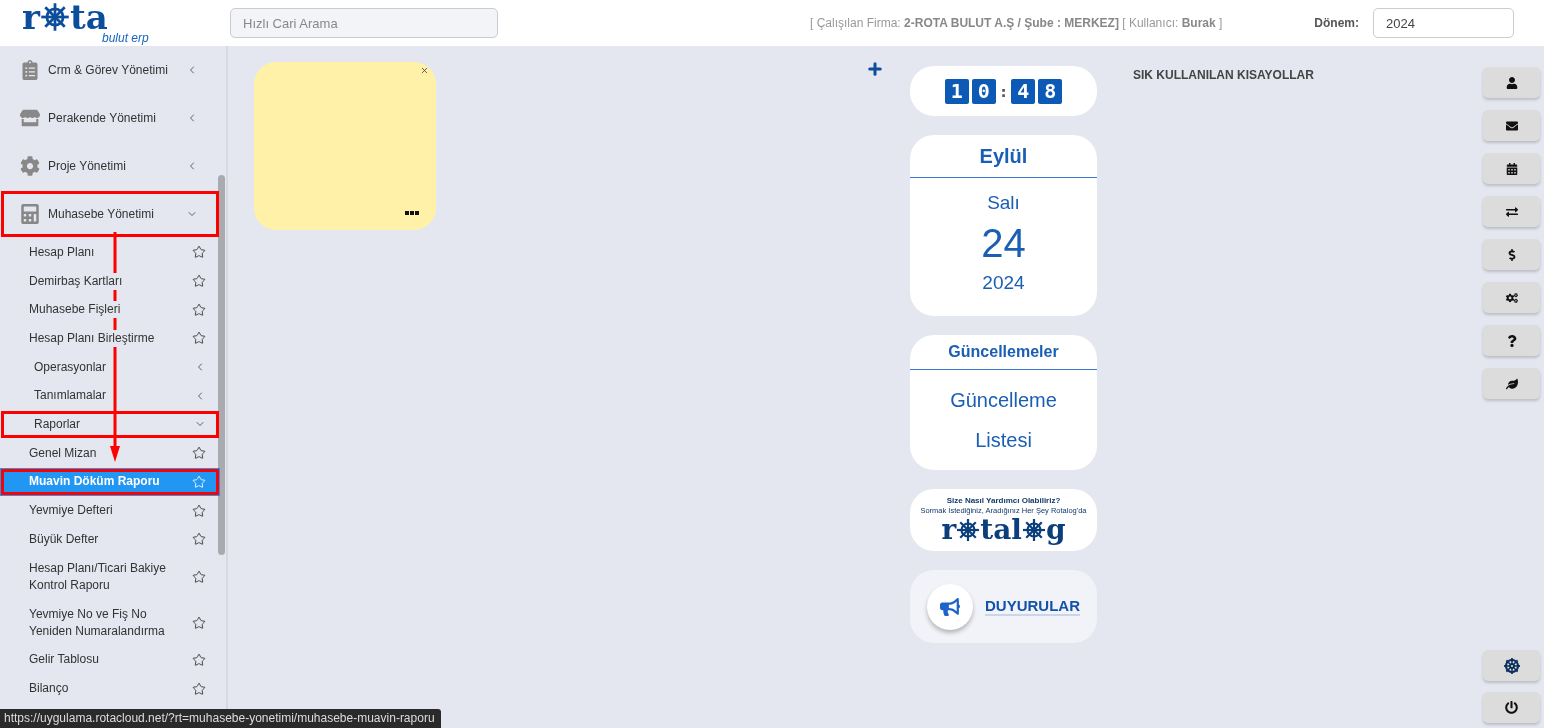 This screenshot has width=1544, height=728. What do you see at coordinates (110, 660) in the screenshot?
I see `menu-item: Gelir Tablosu` at bounding box center [110, 660].